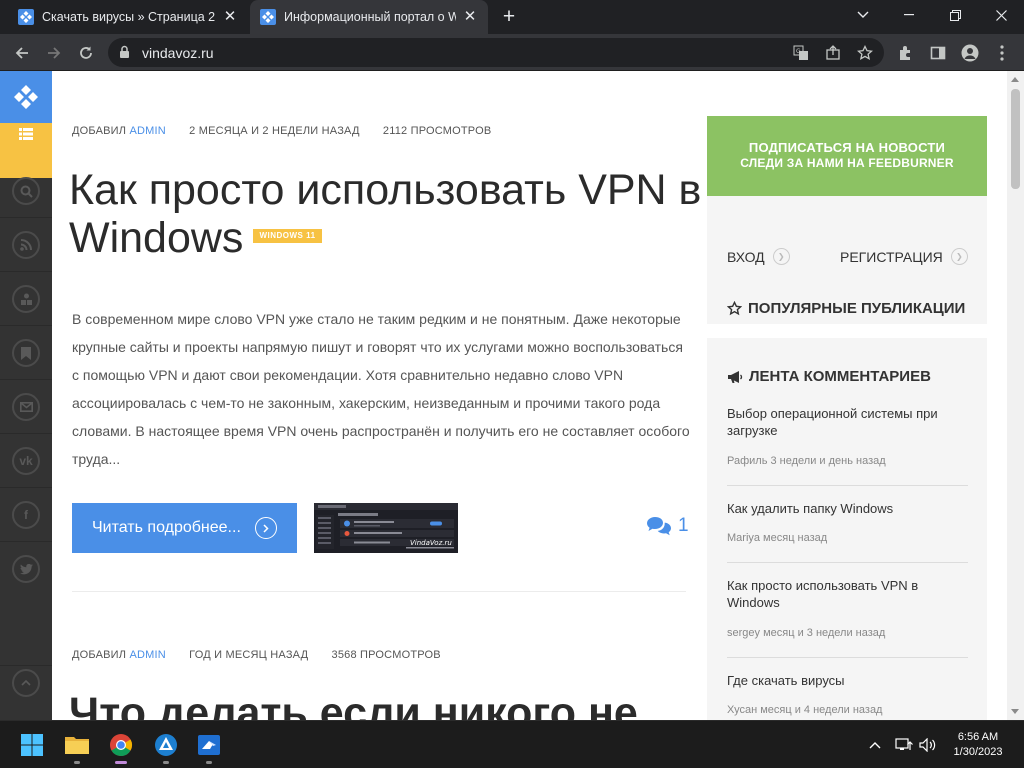  I want to click on scrollbar-thumb, so click(1015, 139).